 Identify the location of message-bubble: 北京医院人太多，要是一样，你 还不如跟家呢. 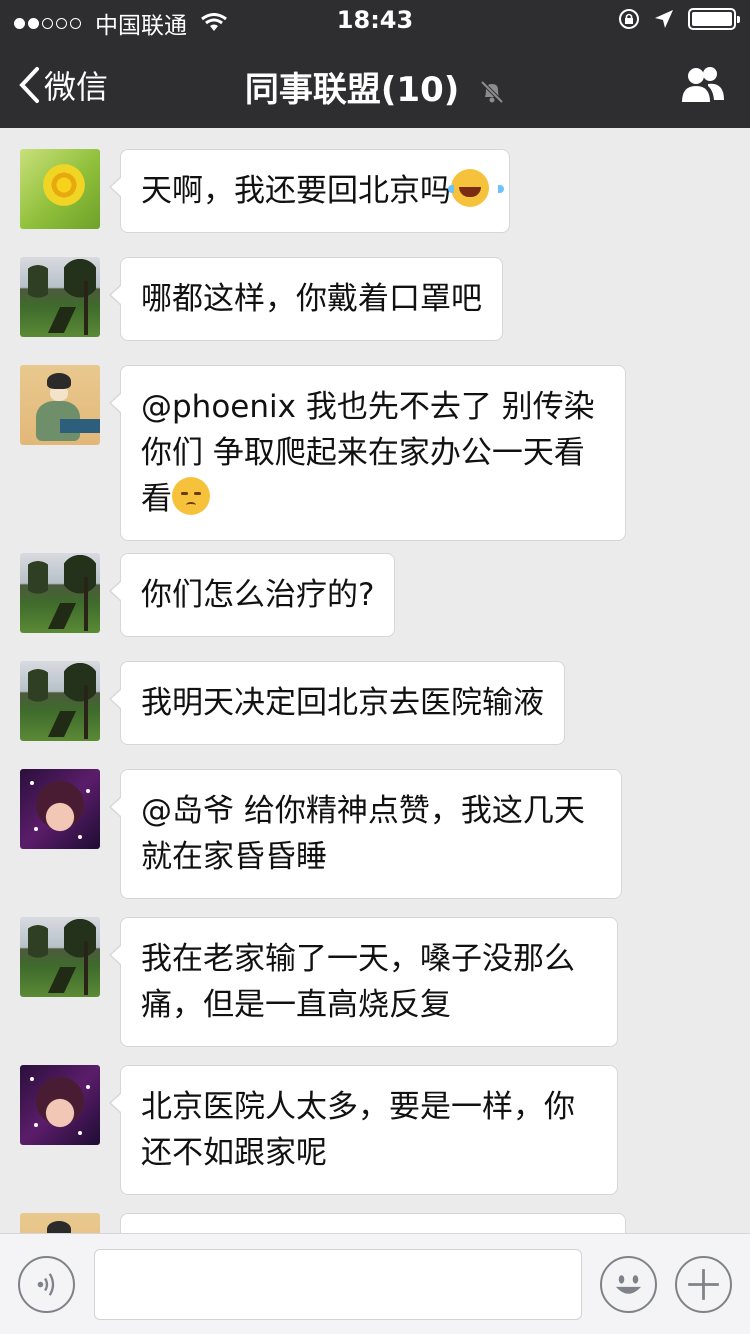
(363, 1130).